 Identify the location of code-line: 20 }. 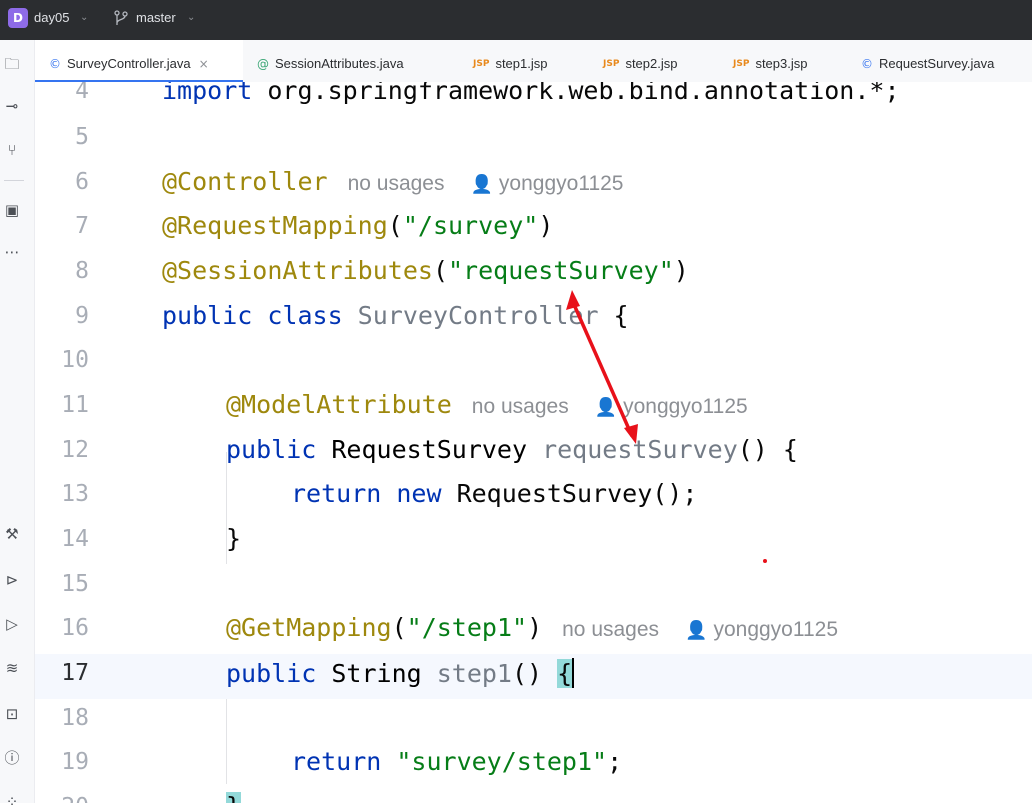
(533, 795).